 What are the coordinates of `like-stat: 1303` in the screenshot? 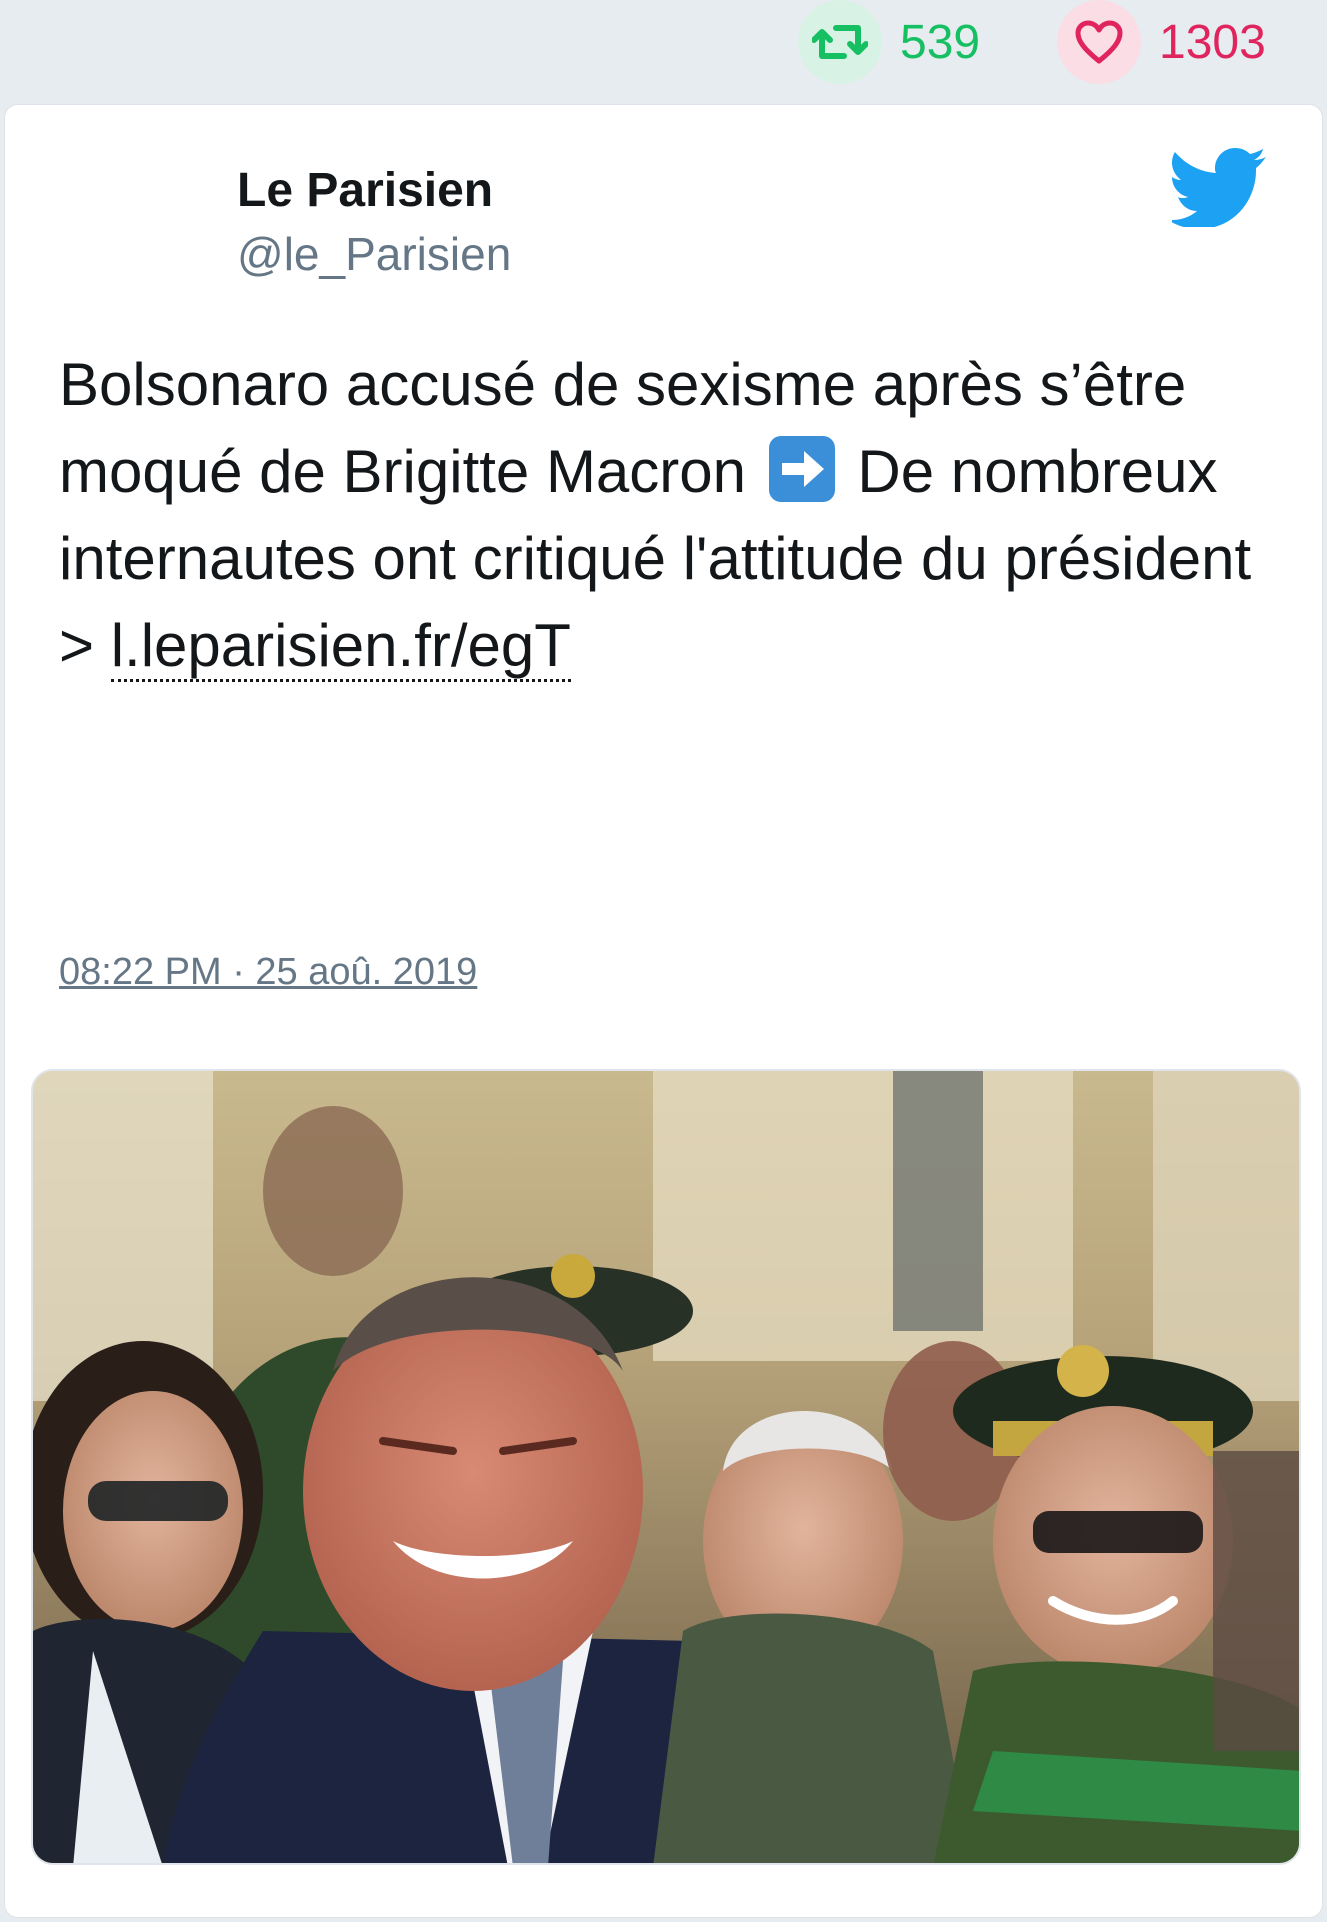 It's located at (1161, 42).